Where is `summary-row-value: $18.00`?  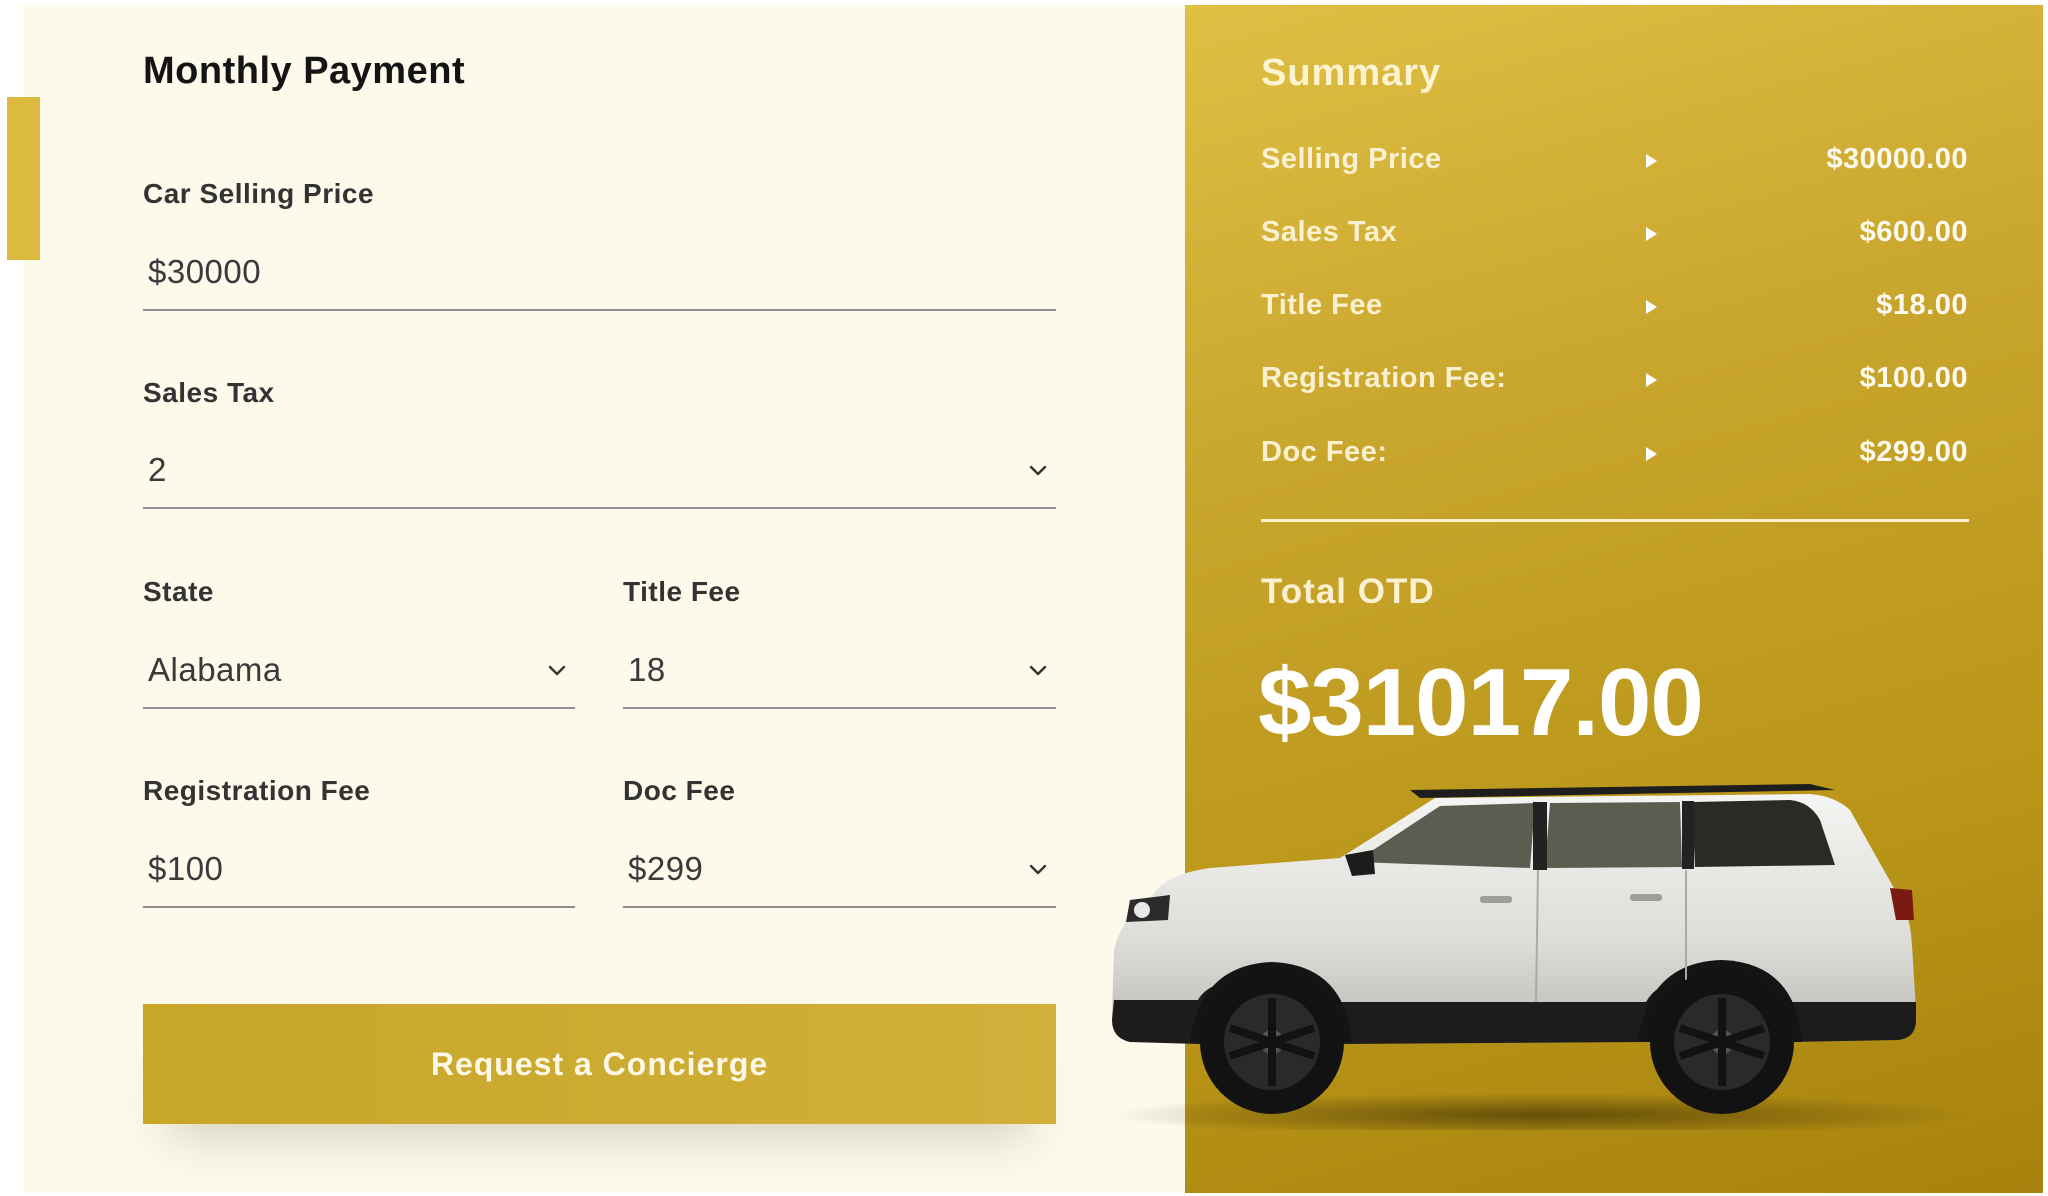 summary-row-value: $18.00 is located at coordinates (1922, 305).